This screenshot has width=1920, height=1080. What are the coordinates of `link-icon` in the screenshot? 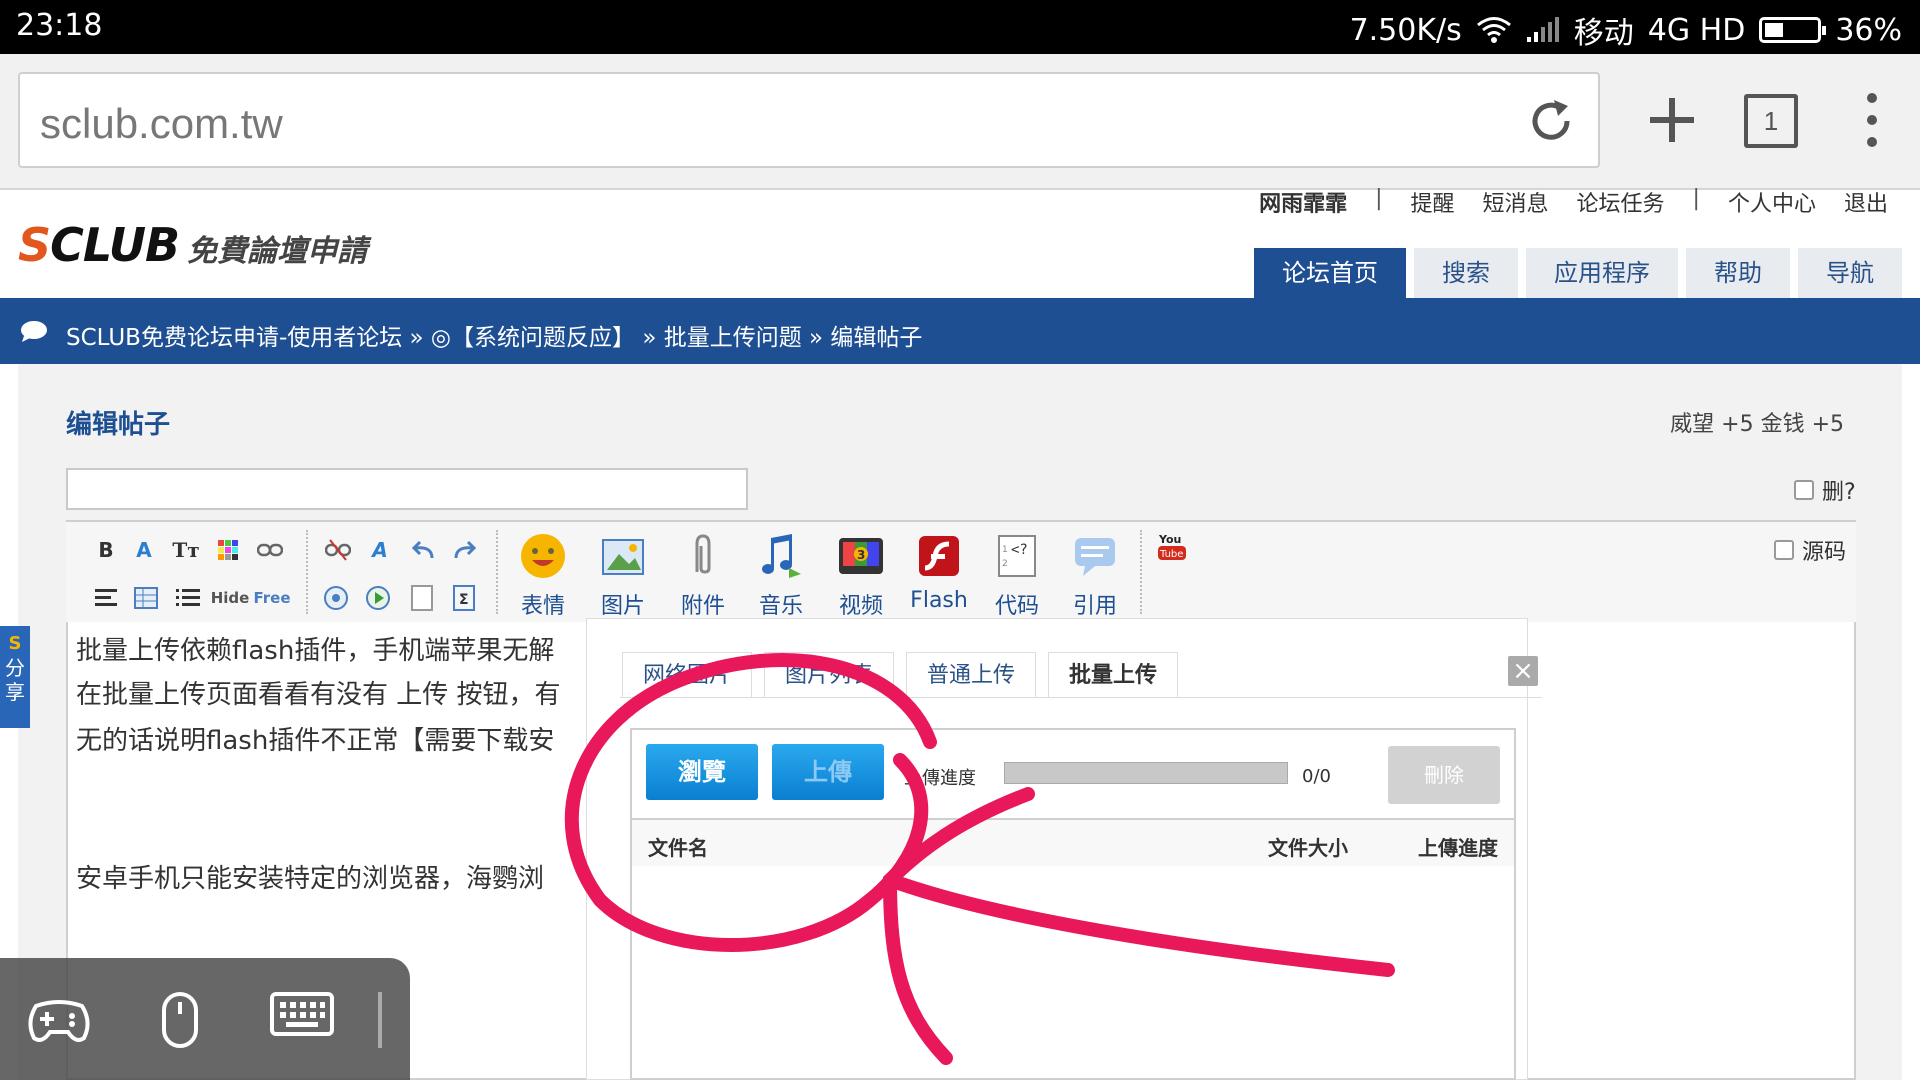 It's located at (270, 550).